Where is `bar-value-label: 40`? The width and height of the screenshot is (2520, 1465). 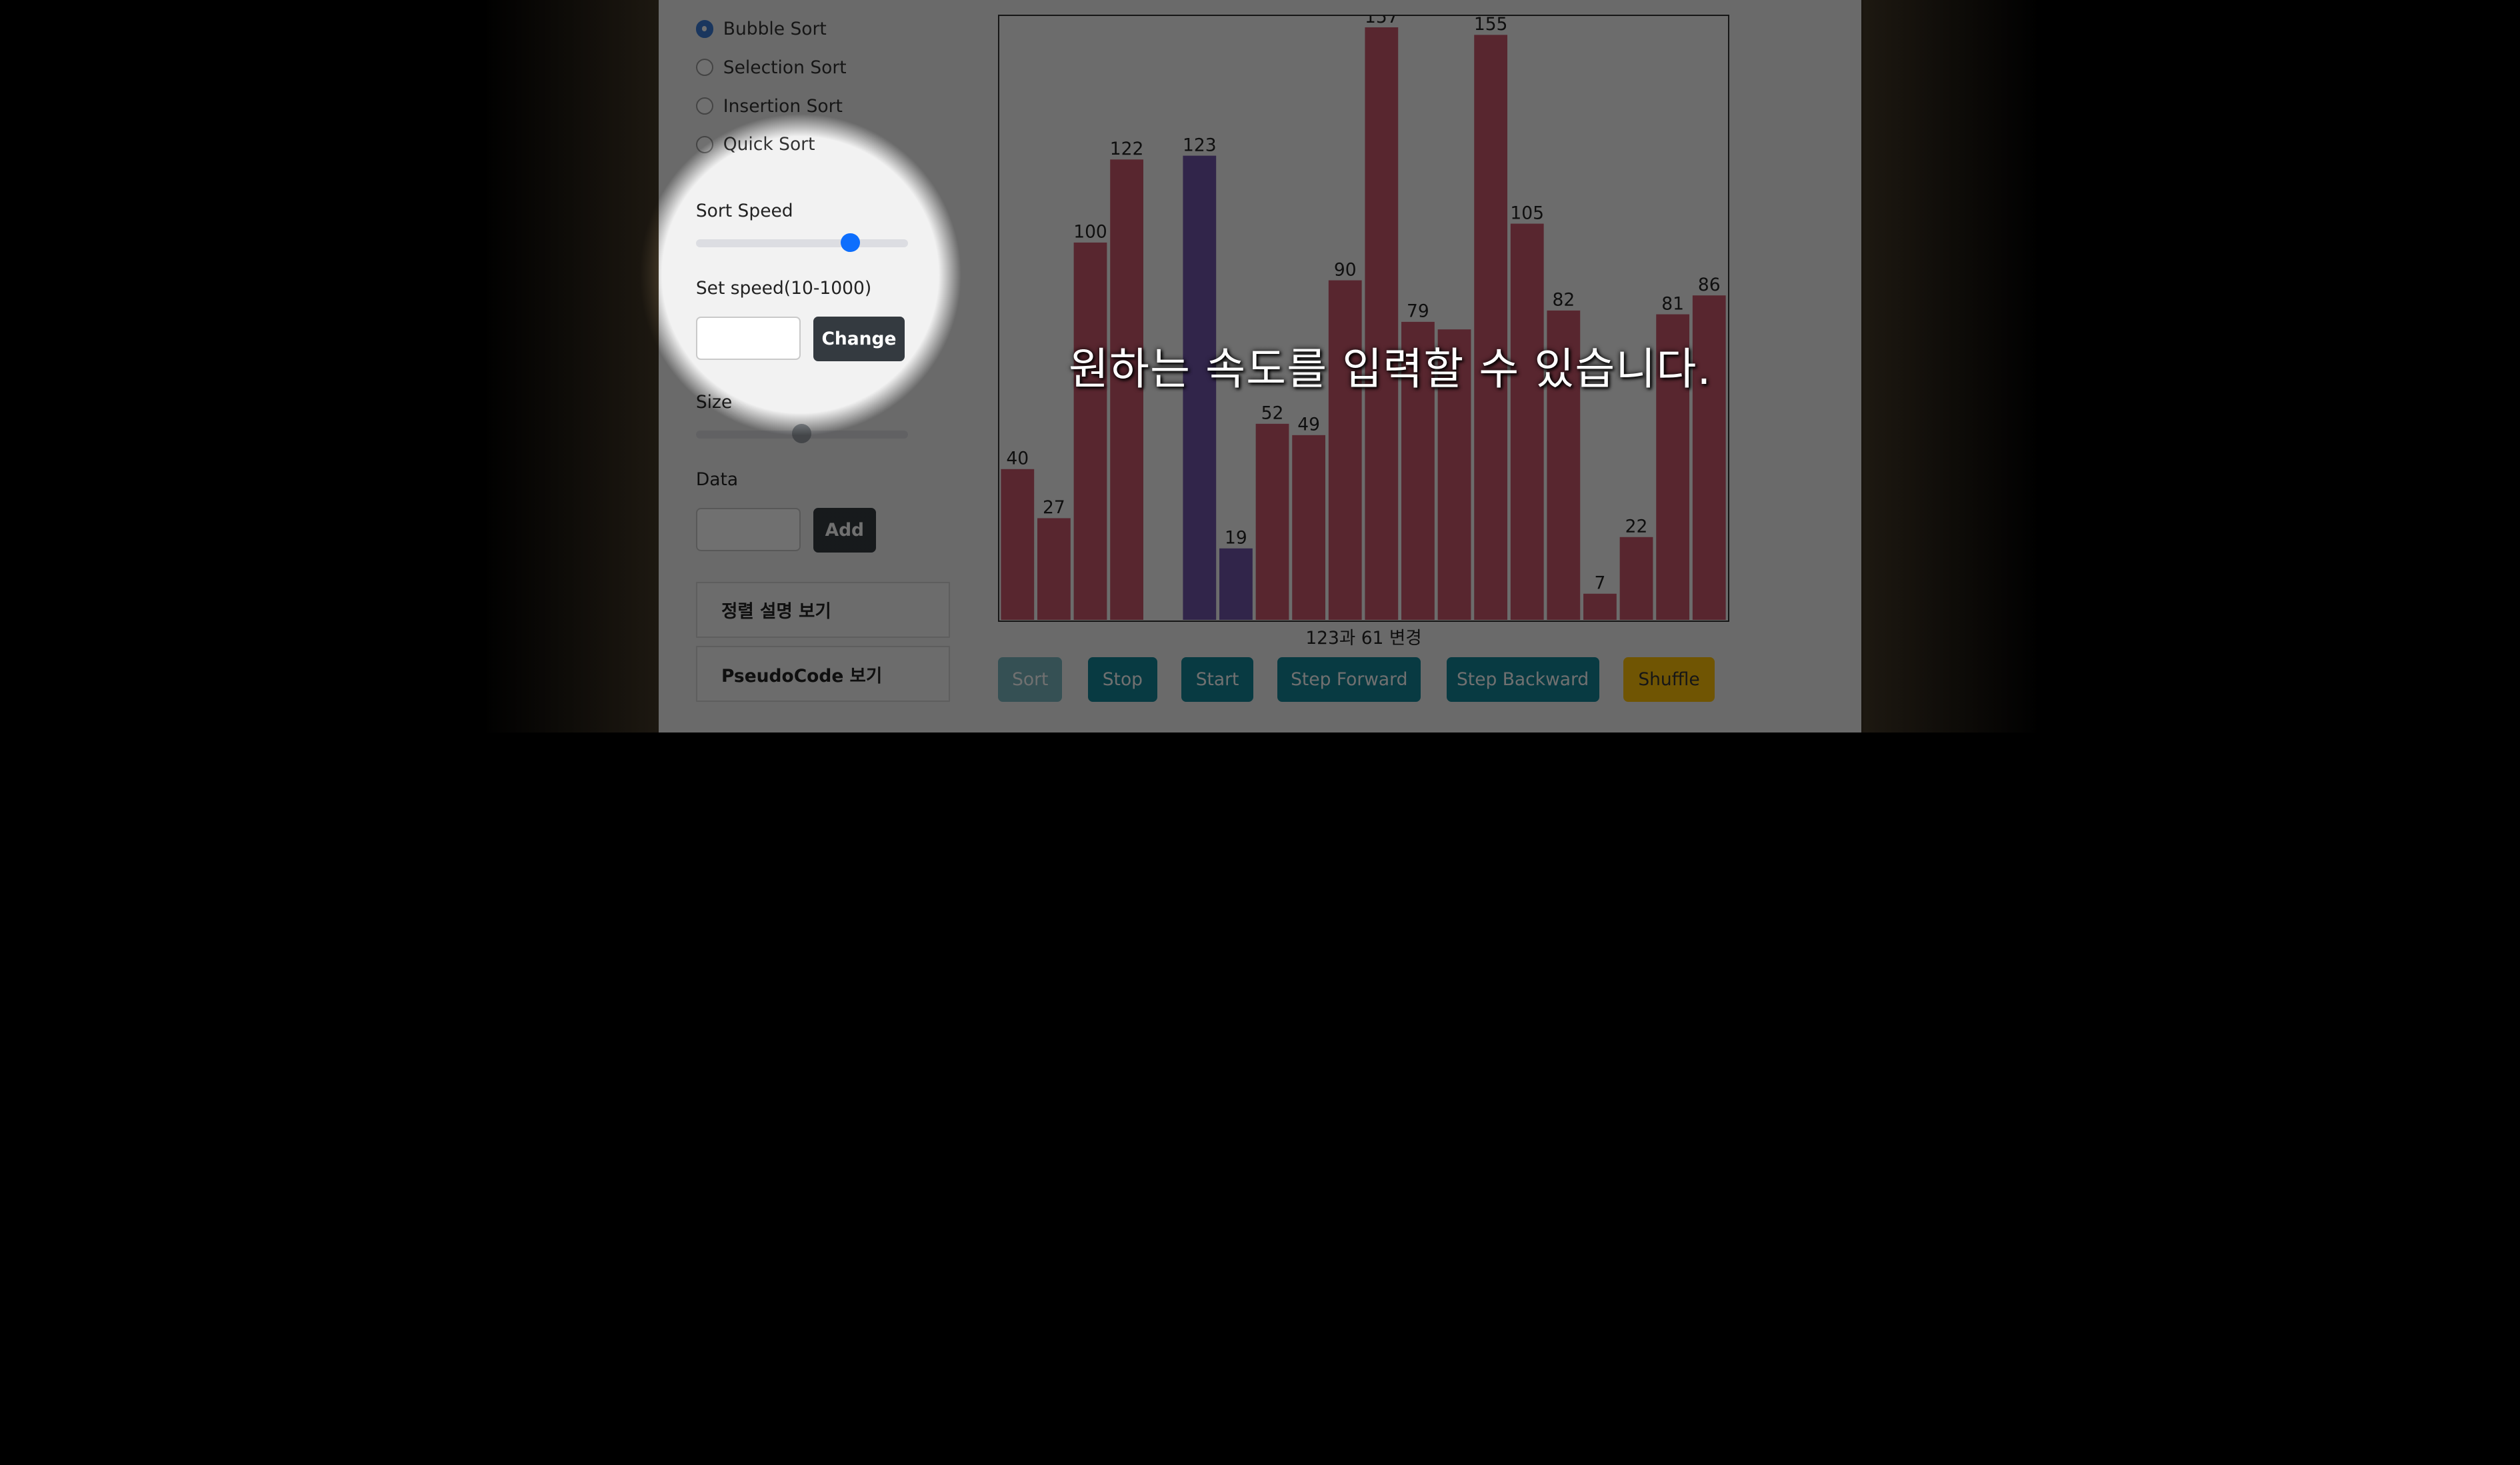
bar-value-label: 40 is located at coordinates (1017, 459).